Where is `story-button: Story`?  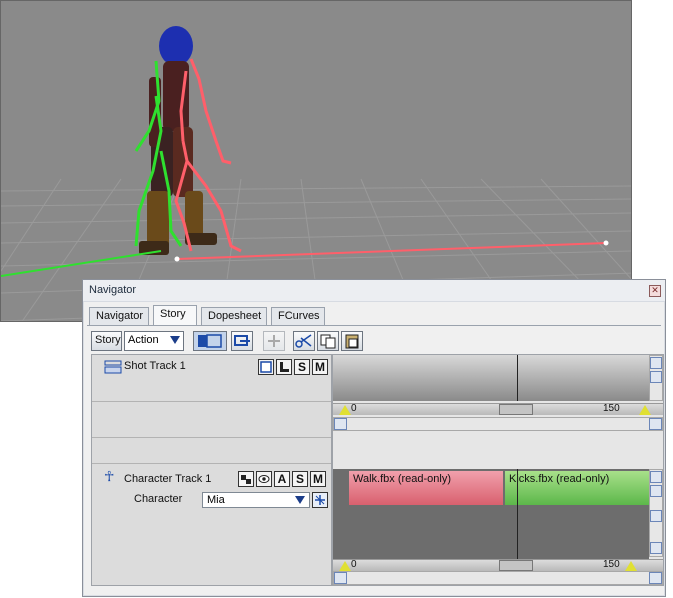
story-button: Story is located at coordinates (106, 341).